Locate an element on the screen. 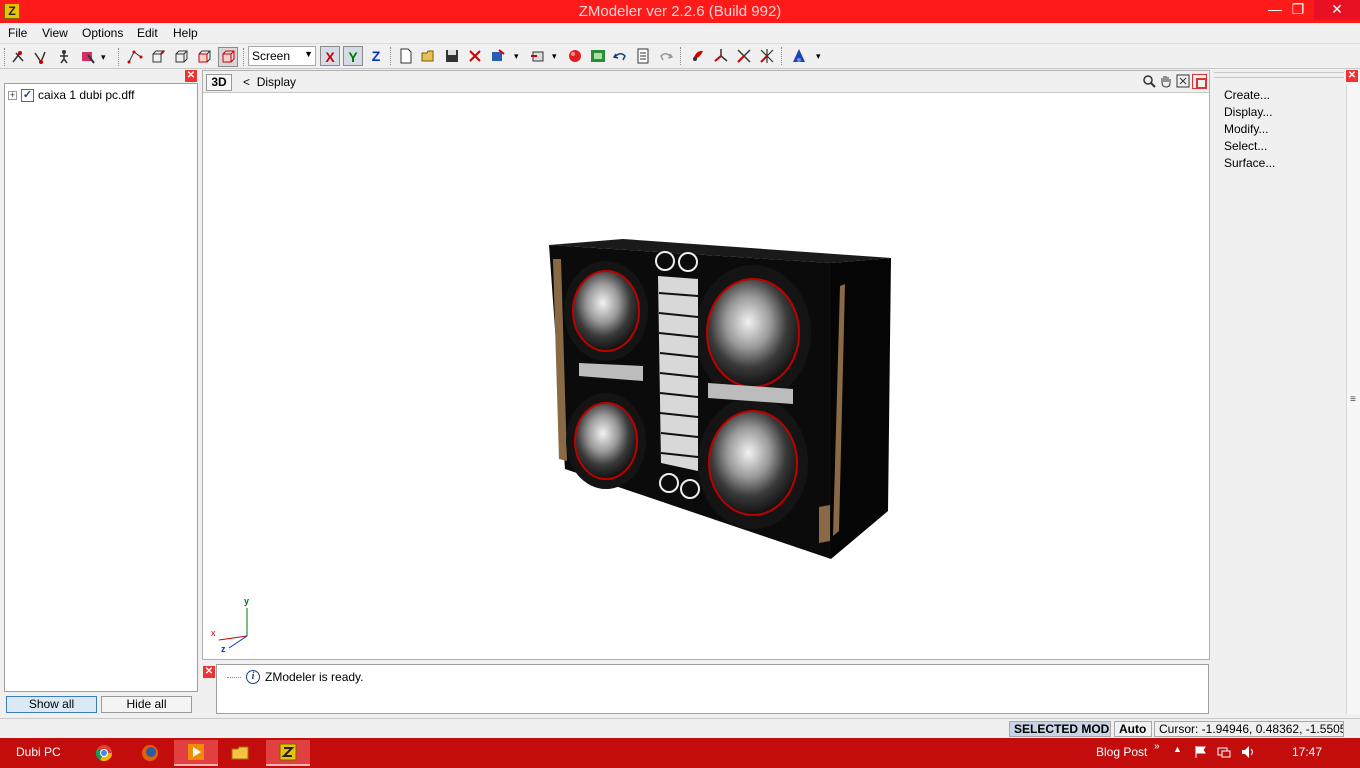  maximize-viewport-icon is located at coordinates (1199, 81).